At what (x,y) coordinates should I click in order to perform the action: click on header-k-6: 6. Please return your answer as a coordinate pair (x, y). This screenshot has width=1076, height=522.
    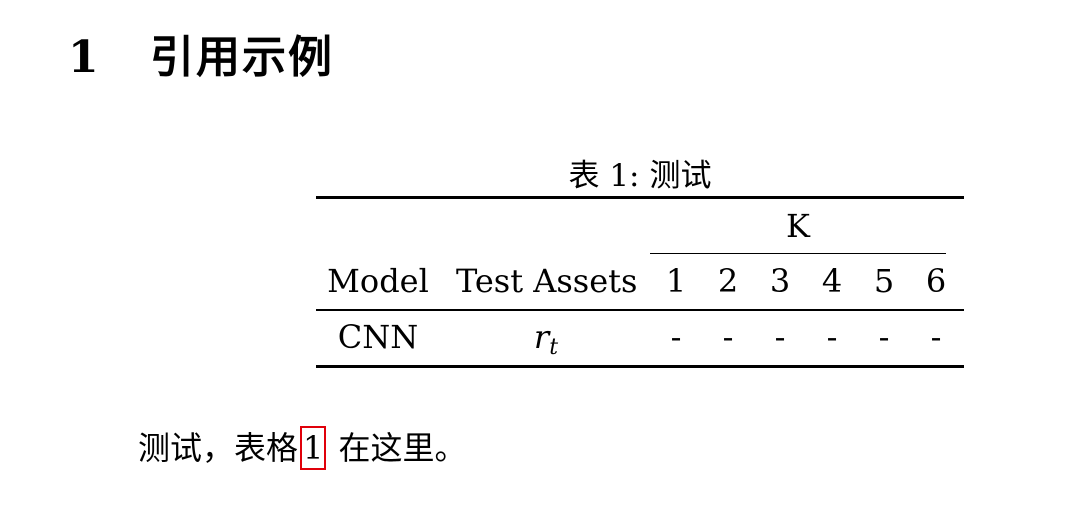
    Looking at the image, I should click on (936, 281).